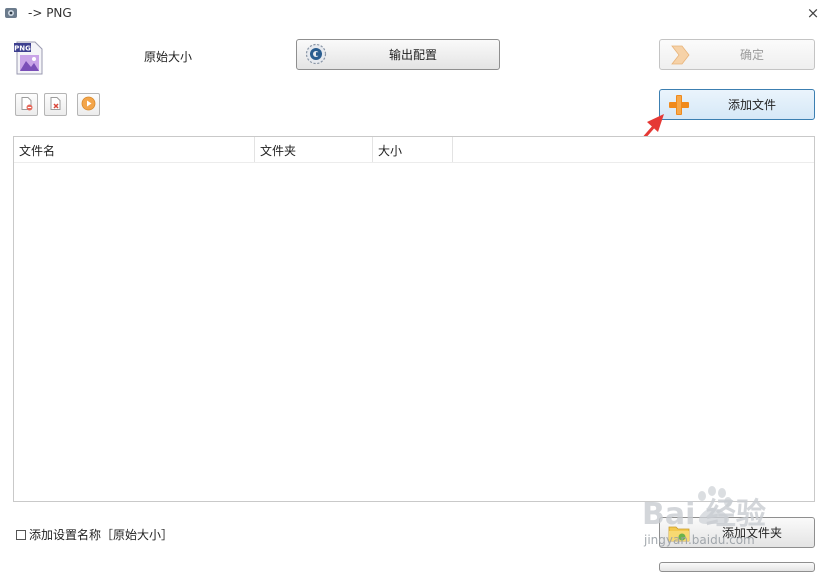  I want to click on bottom-cut-off-button, so click(737, 567).